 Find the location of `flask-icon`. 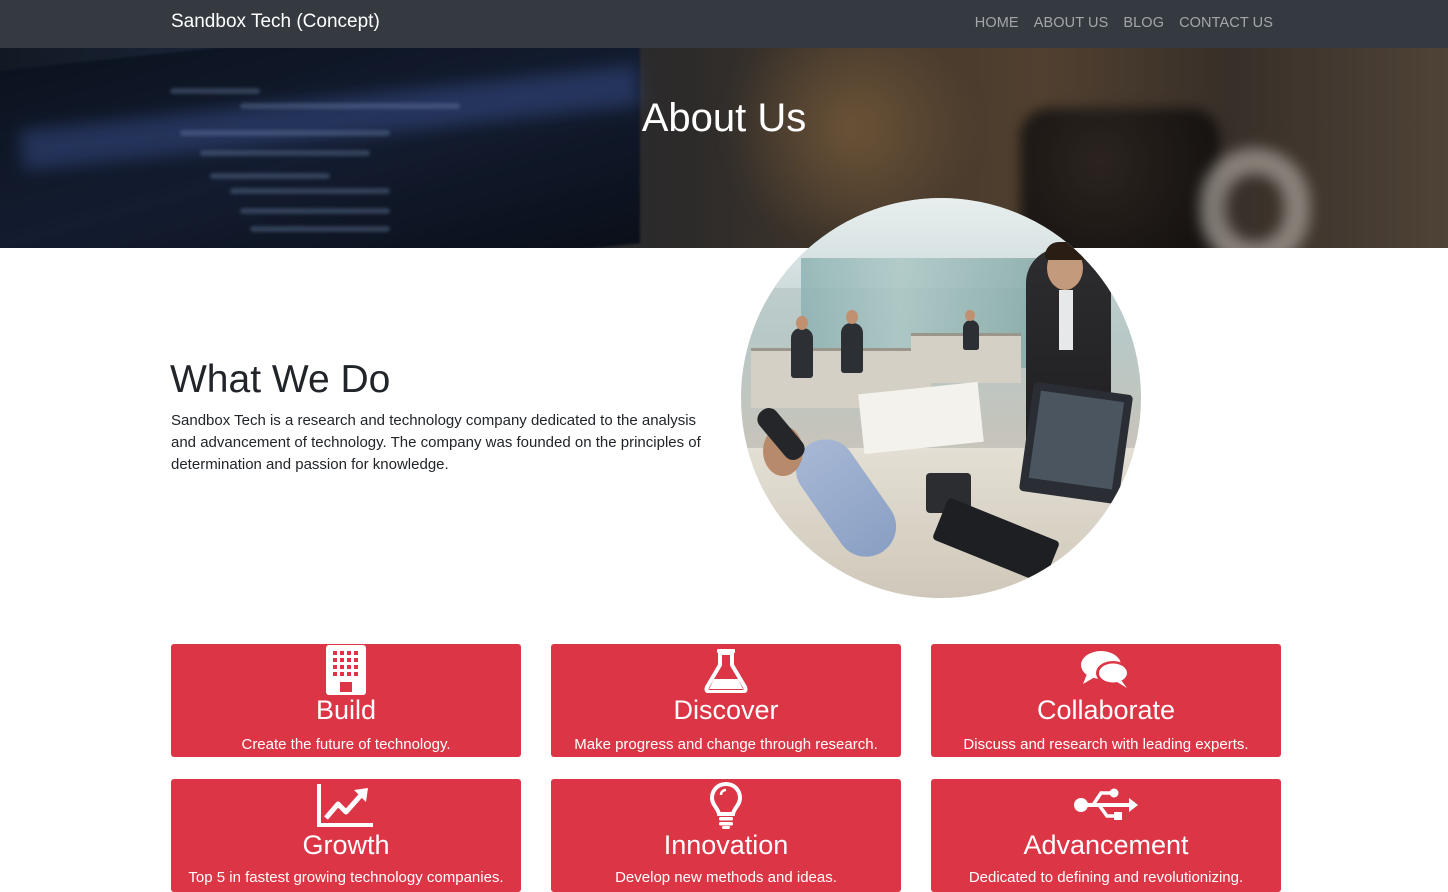

flask-icon is located at coordinates (726, 671).